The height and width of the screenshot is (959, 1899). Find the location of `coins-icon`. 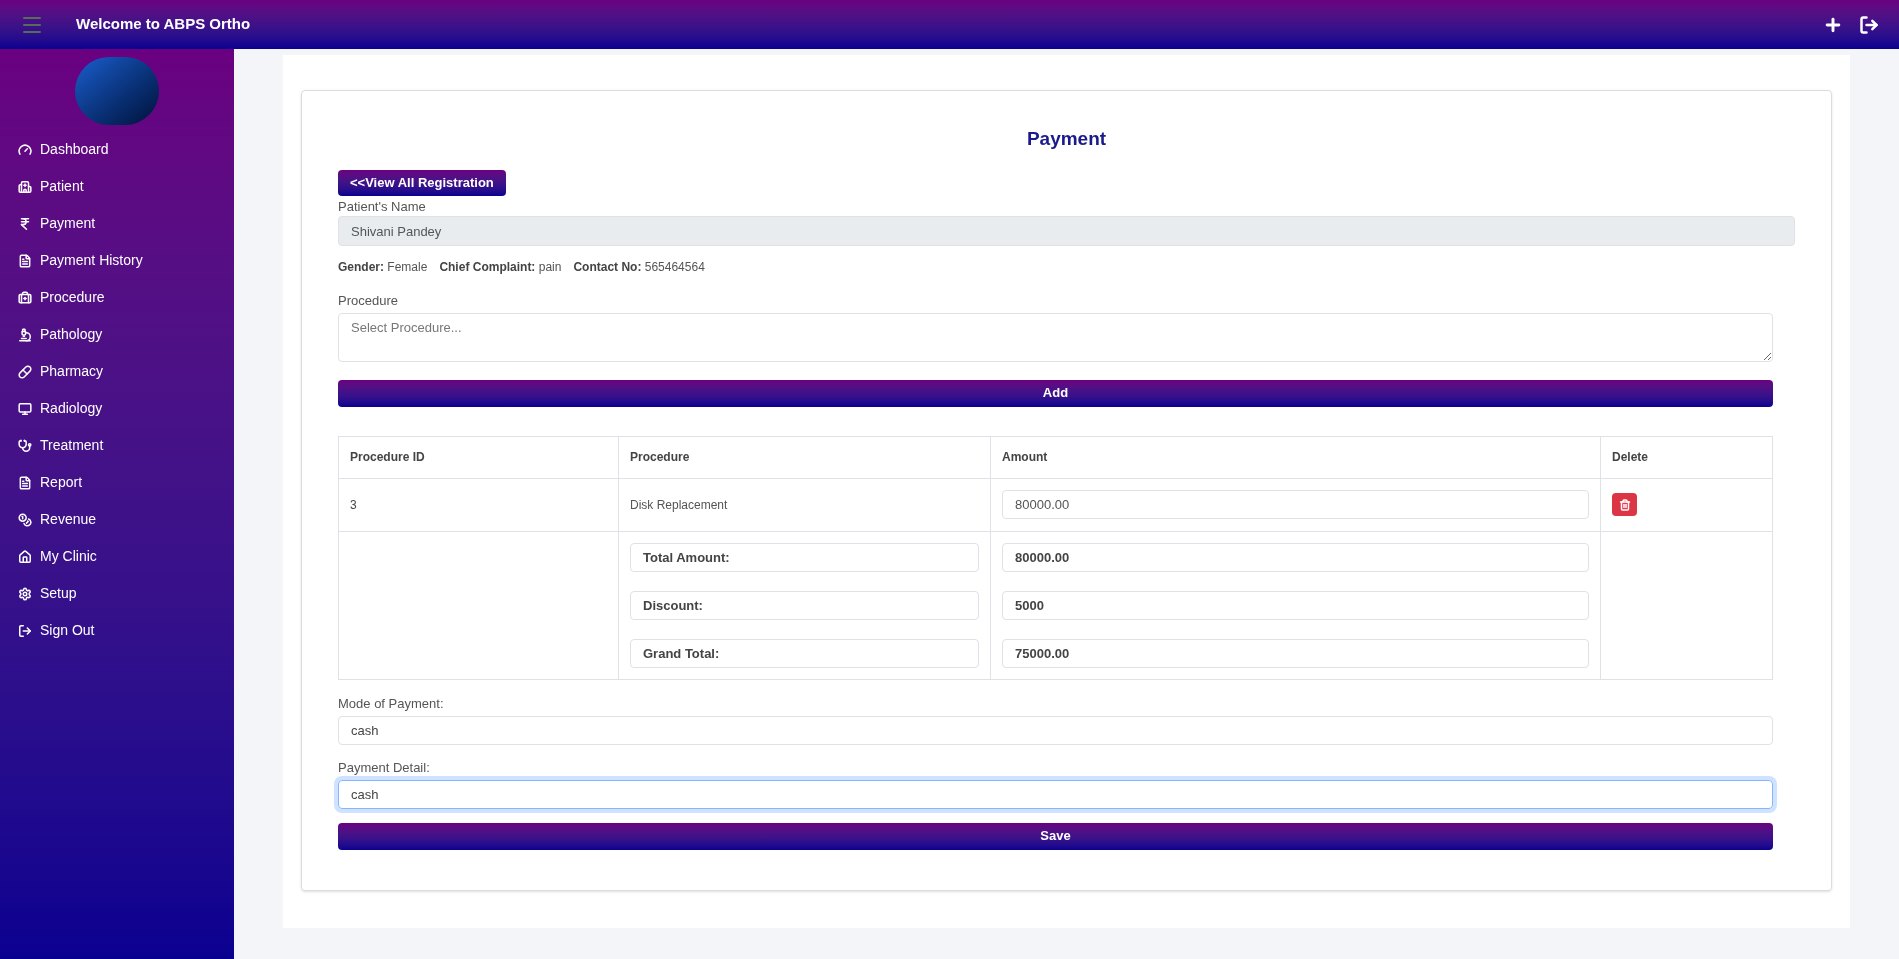

coins-icon is located at coordinates (25, 519).